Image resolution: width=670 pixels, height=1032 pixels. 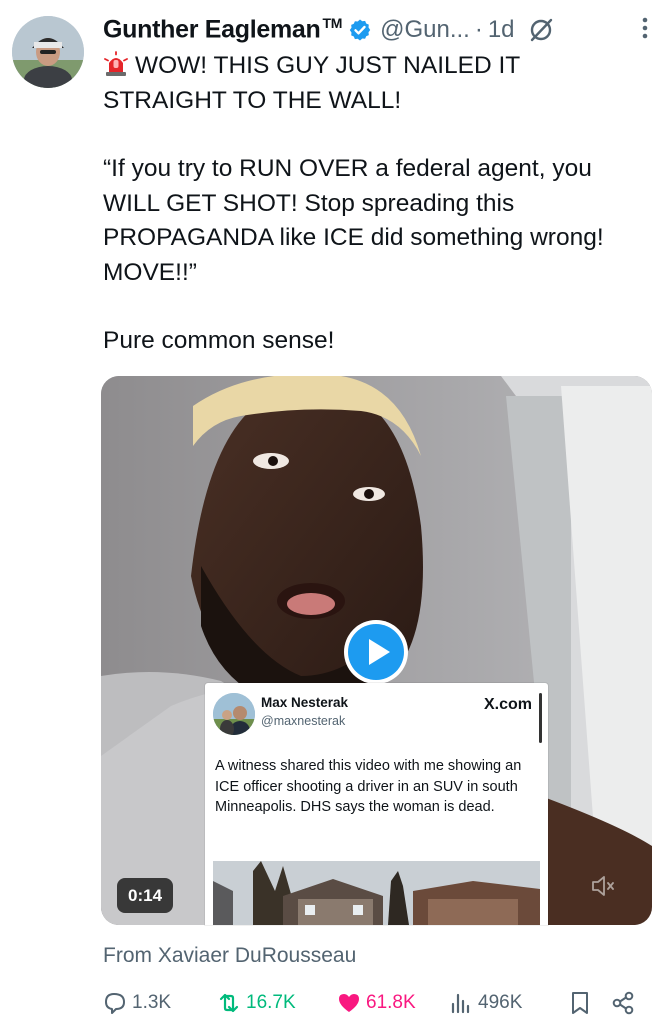 I want to click on embedded-author-handle: @maxnesterak, so click(x=303, y=721).